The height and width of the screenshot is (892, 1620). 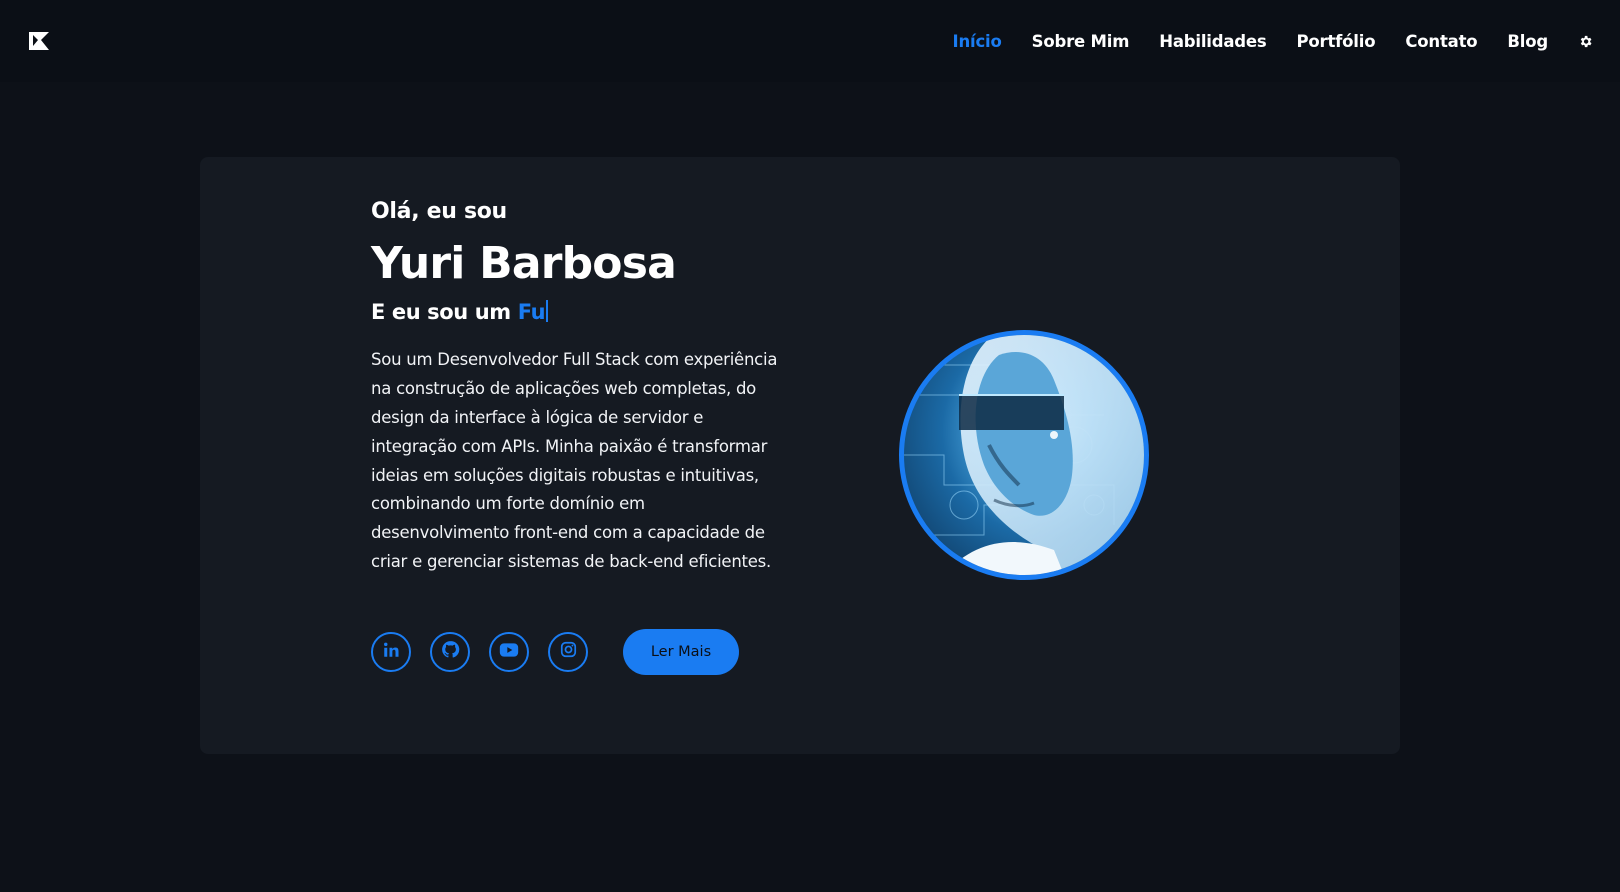 I want to click on profile-avatar, so click(x=1024, y=455).